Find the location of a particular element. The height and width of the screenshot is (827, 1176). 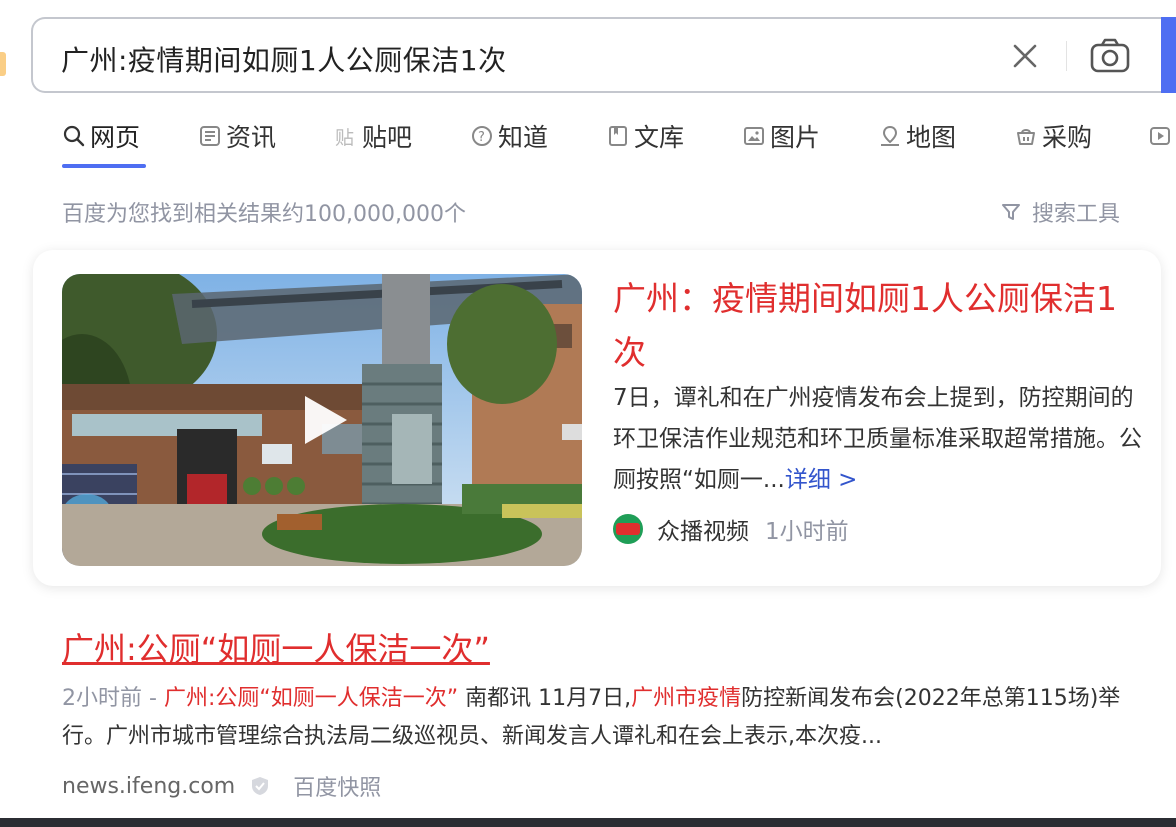

tab-tieba: 贴 贴吧 is located at coordinates (373, 136).